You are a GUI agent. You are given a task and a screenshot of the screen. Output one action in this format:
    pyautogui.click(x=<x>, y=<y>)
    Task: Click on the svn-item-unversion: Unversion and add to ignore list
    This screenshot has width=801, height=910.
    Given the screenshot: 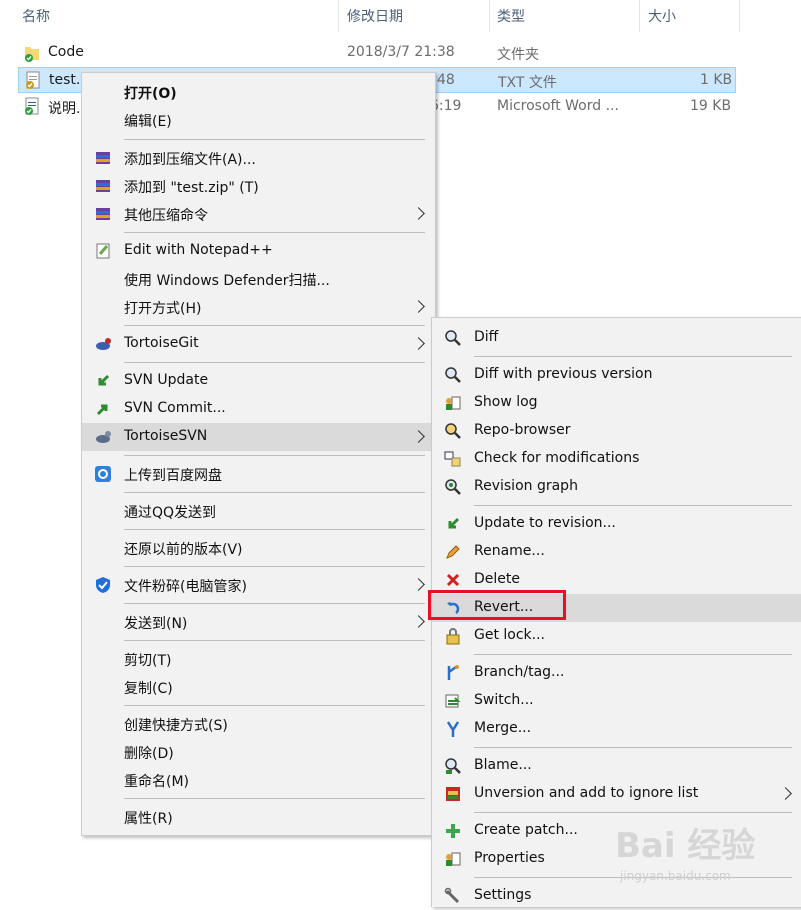 What is the action you would take?
    pyautogui.click(x=616, y=794)
    